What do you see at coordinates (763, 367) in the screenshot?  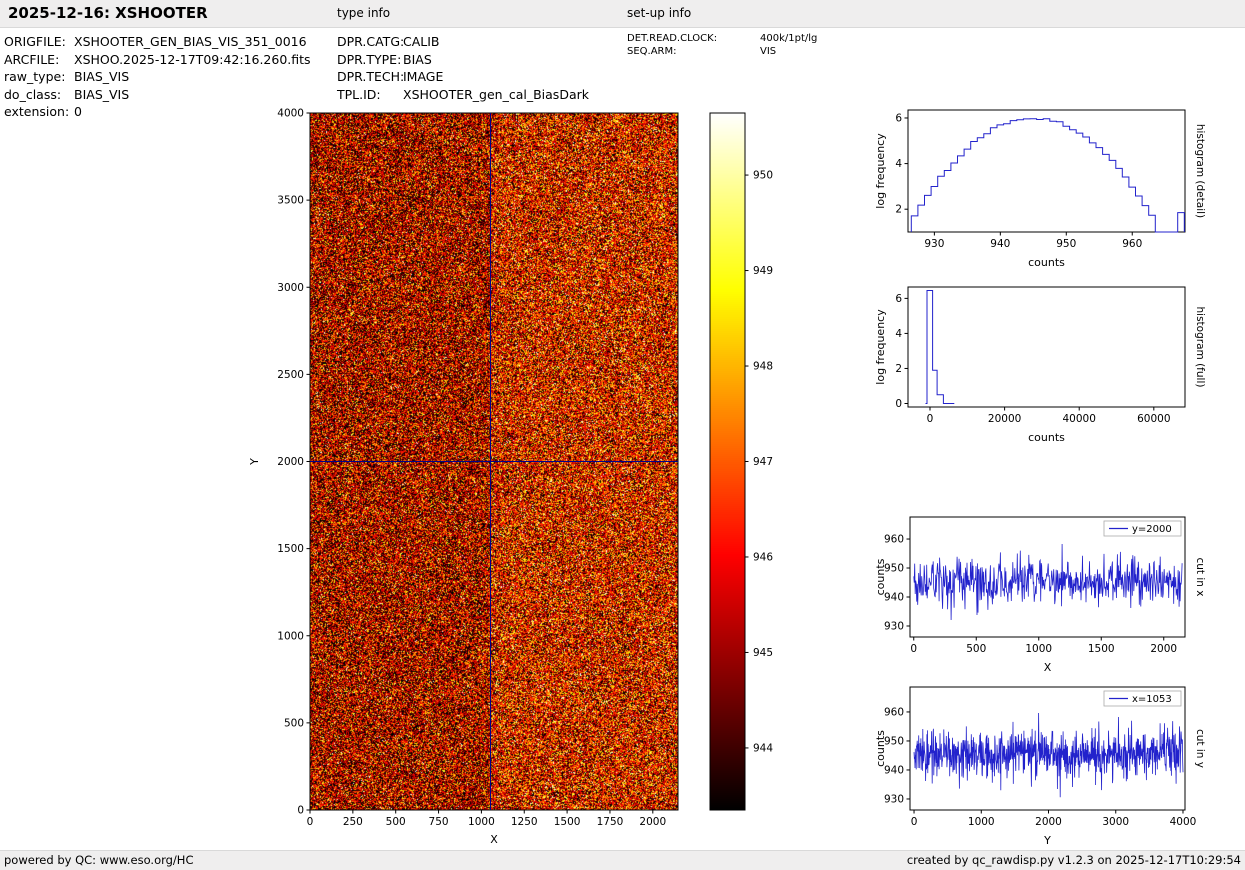 I see `colorbar-tick-label: 948` at bounding box center [763, 367].